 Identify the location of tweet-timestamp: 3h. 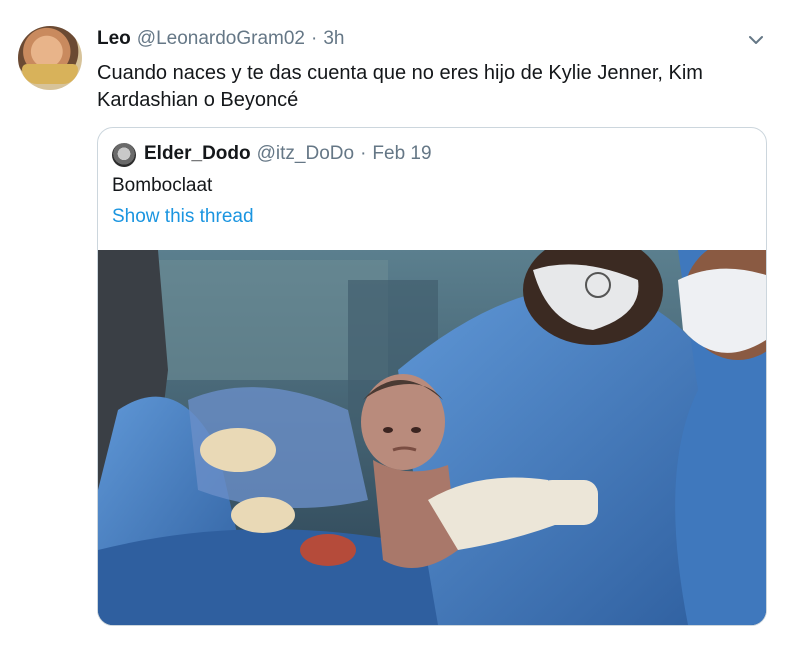
(333, 39).